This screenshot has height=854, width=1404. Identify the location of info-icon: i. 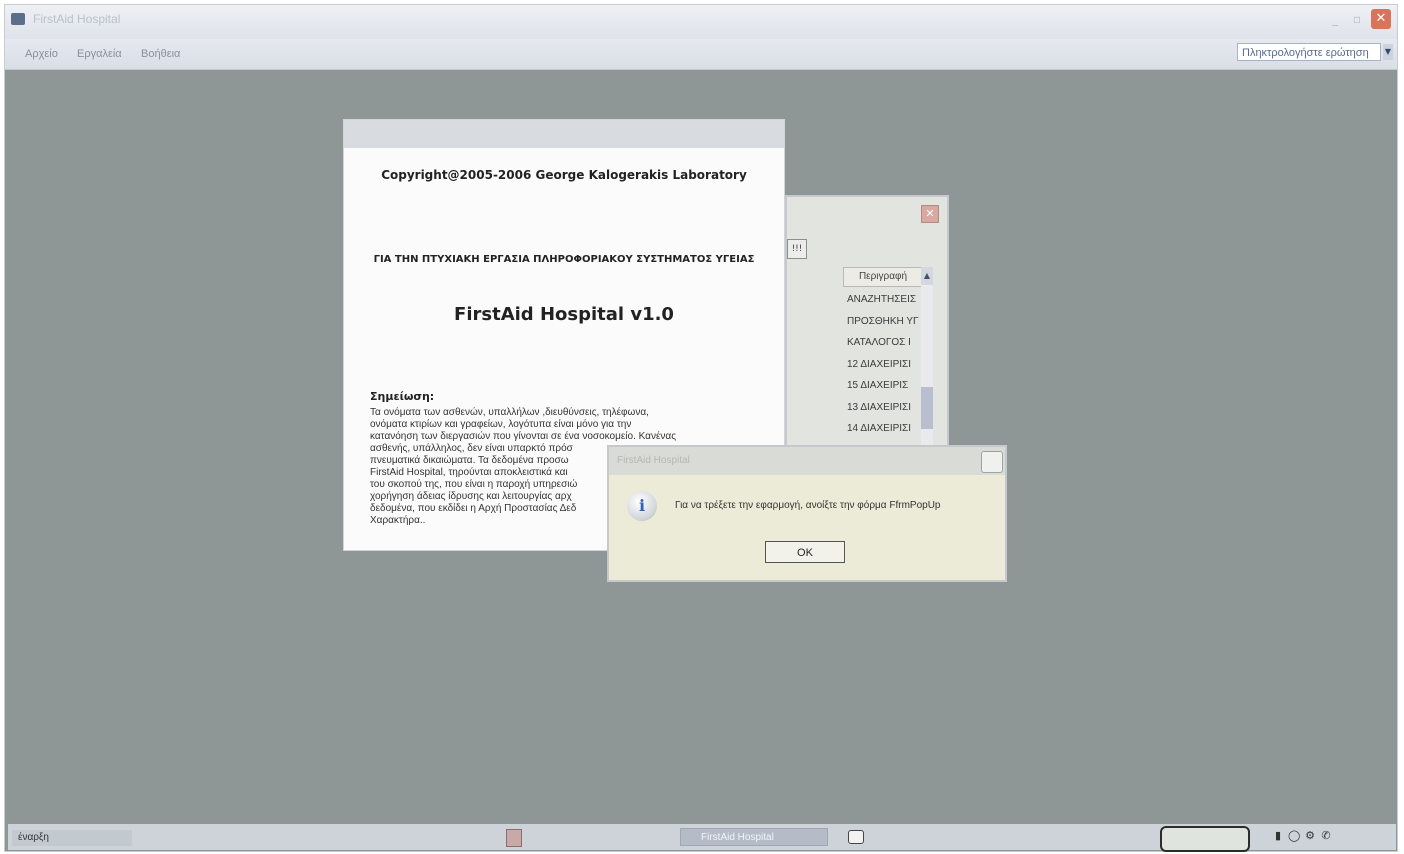
(642, 506).